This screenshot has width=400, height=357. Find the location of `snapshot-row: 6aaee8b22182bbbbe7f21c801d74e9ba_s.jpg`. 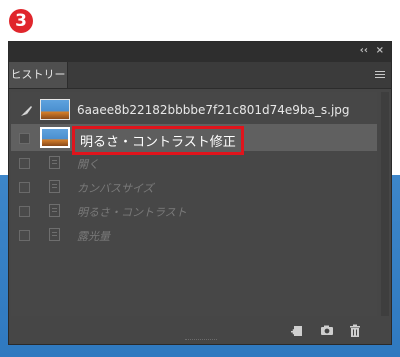

snapshot-row: 6aaee8b22182bbbbe7f21c801d74e9ba_s.jpg is located at coordinates (194, 109).